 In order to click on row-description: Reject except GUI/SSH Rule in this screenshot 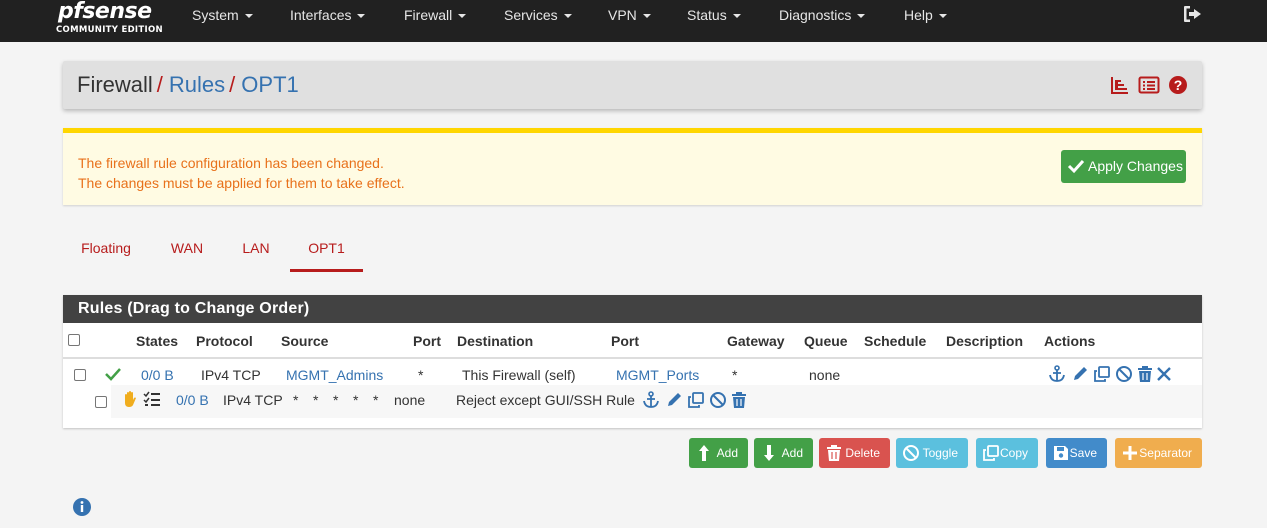, I will do `click(545, 400)`.